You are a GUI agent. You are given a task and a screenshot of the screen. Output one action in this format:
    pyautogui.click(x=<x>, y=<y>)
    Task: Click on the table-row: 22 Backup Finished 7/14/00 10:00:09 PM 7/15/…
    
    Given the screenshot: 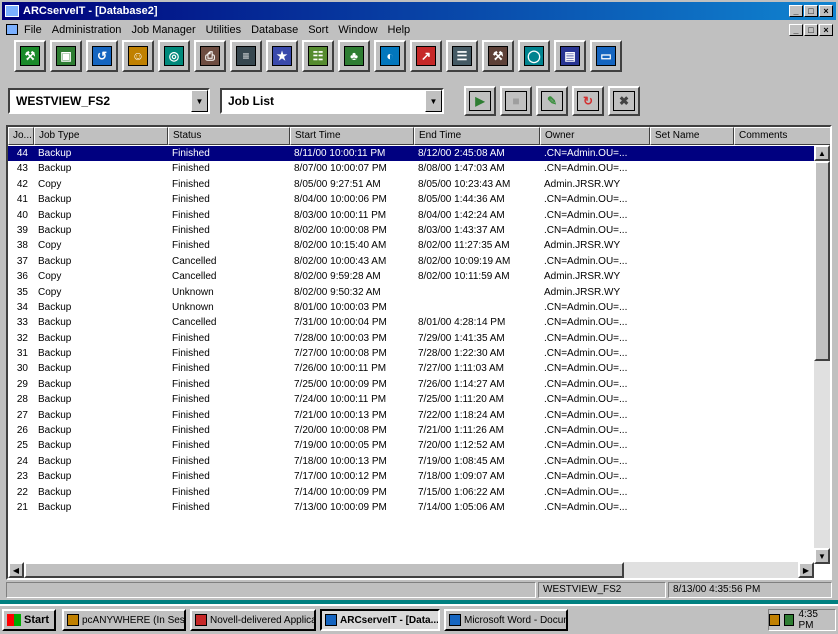 What is the action you would take?
    pyautogui.click(x=411, y=492)
    